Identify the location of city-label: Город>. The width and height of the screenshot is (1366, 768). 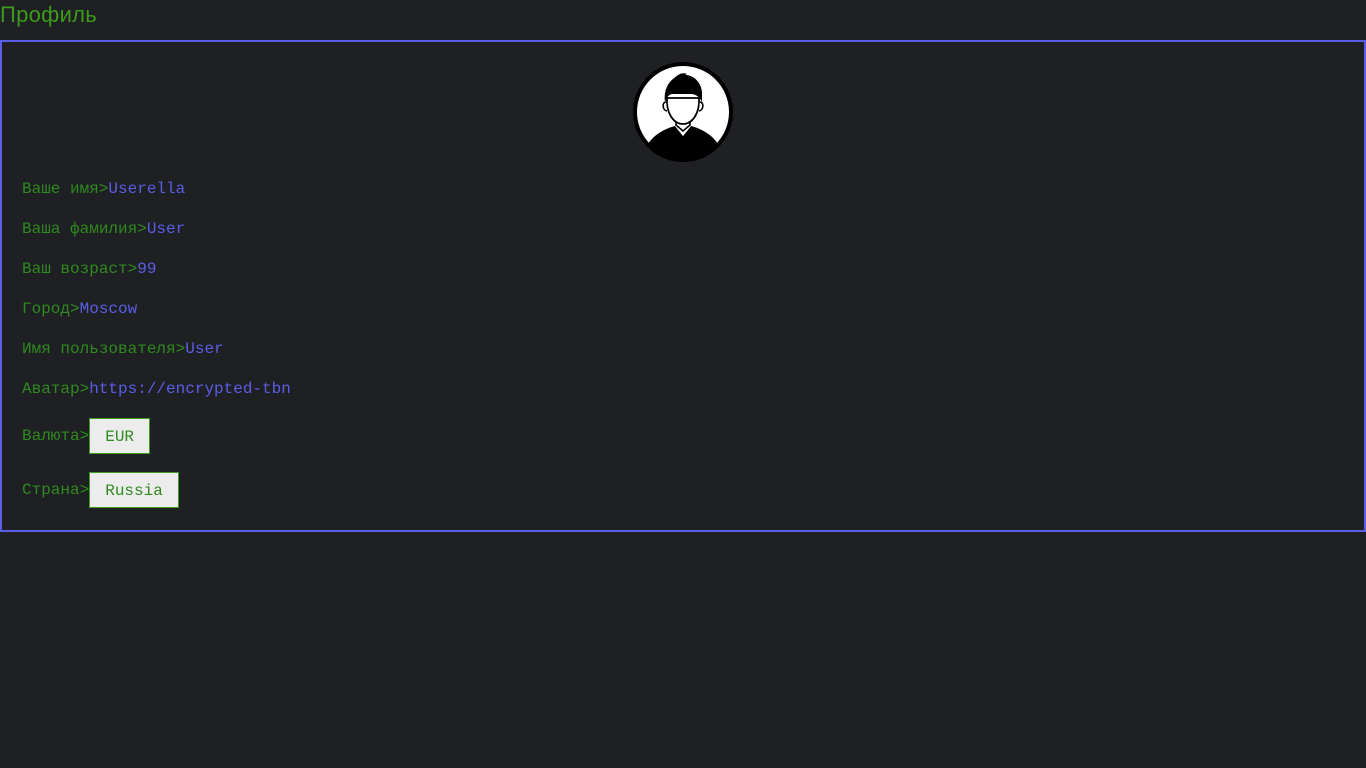
(51, 309).